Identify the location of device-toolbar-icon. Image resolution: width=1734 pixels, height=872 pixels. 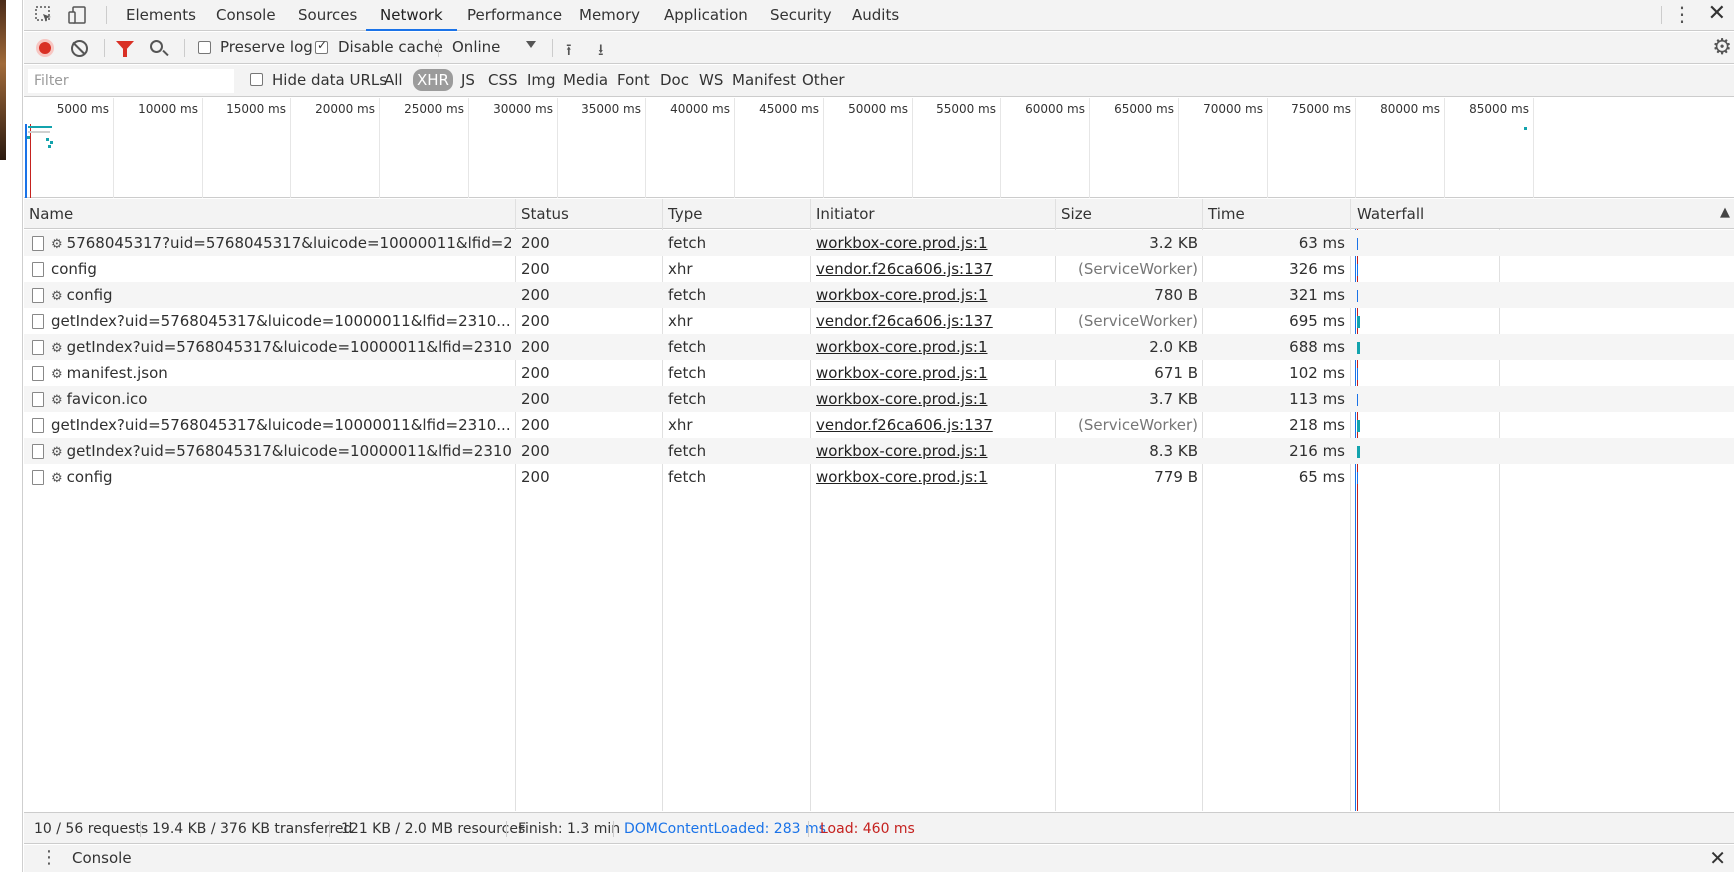
(78, 15).